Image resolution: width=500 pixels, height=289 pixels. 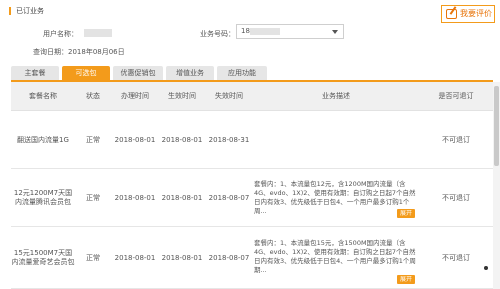 What do you see at coordinates (496, 126) in the screenshot?
I see `scrollbar-thumb` at bounding box center [496, 126].